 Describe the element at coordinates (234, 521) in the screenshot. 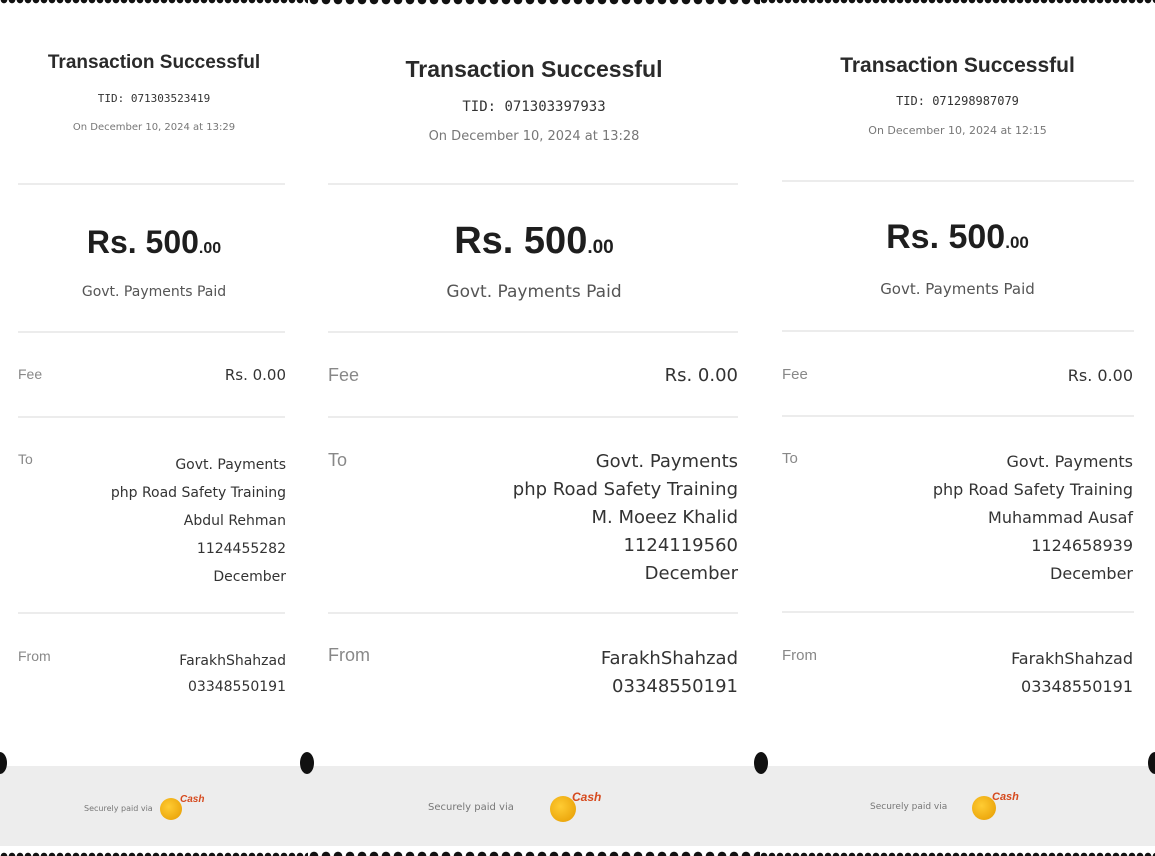

I see `to-line: Abdul Rehman` at that location.